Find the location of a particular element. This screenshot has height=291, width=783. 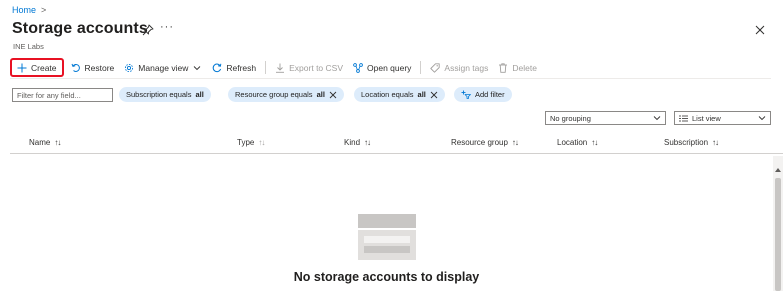

resource-group-filter-pill: Resource group equals all is located at coordinates (286, 94).